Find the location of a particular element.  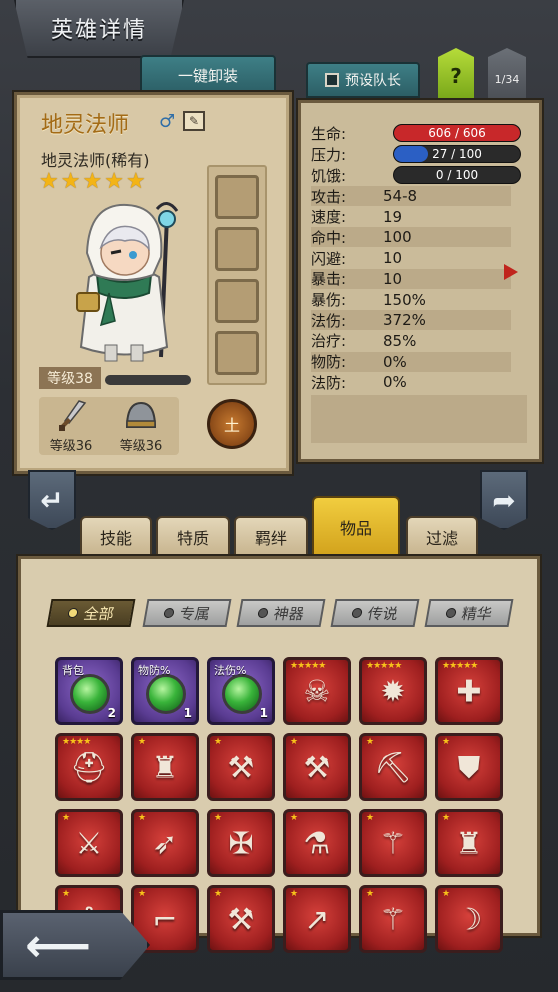

inventory-item-slot: ★ ↗ is located at coordinates (317, 919).